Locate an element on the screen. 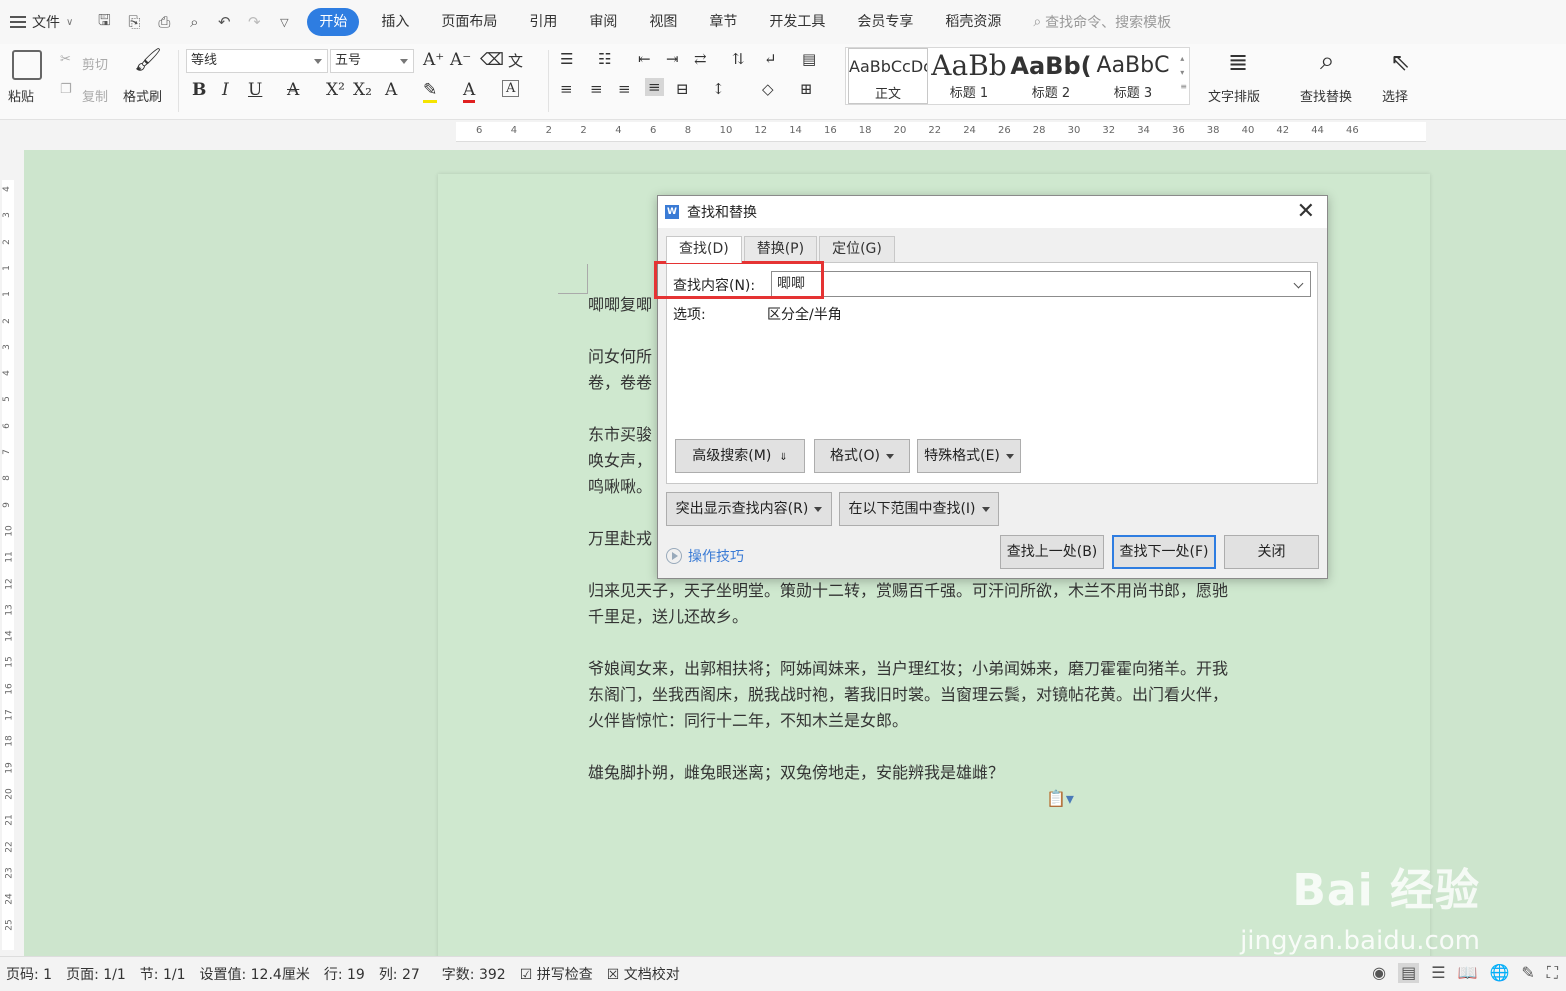  highlight-icon: ✎ is located at coordinates (430, 91).